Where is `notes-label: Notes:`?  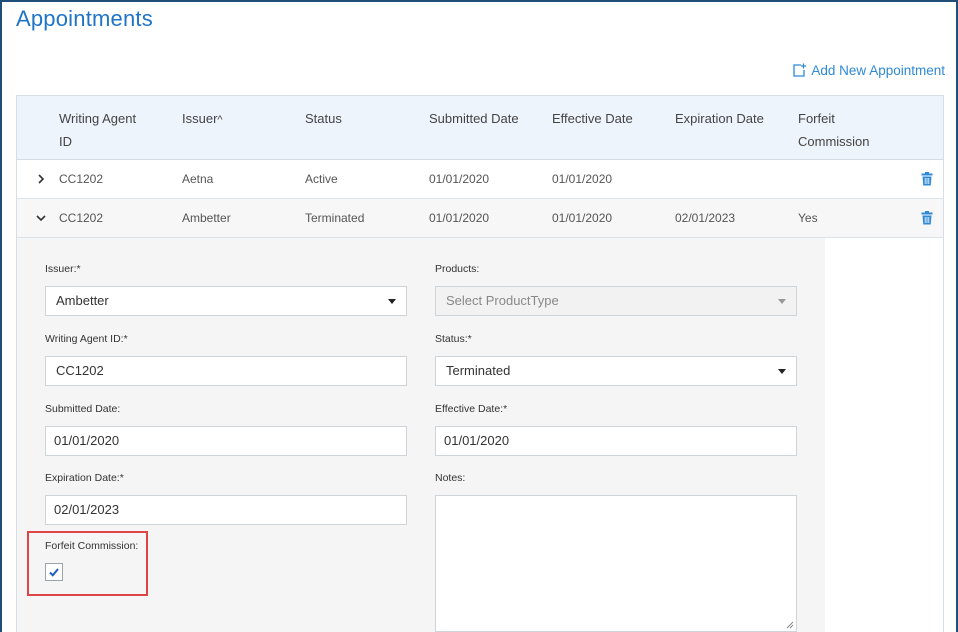
notes-label: Notes: is located at coordinates (450, 478).